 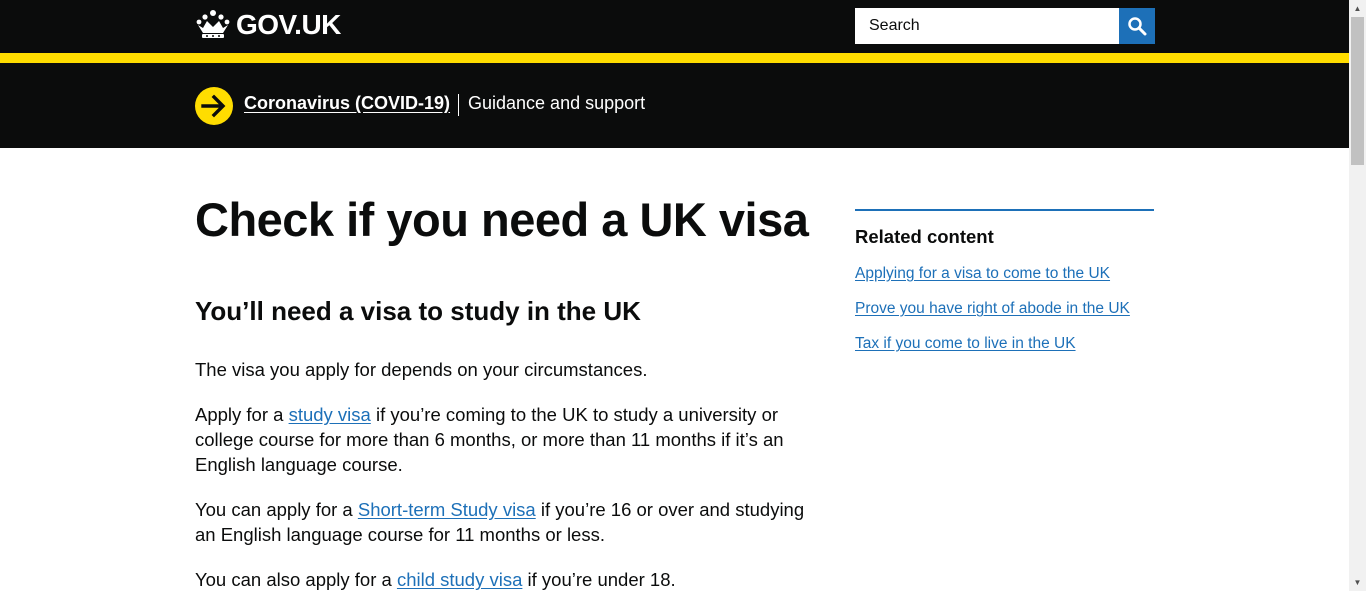 What do you see at coordinates (347, 103) in the screenshot?
I see `covid-link: Coronavirus (COVID-19)` at bounding box center [347, 103].